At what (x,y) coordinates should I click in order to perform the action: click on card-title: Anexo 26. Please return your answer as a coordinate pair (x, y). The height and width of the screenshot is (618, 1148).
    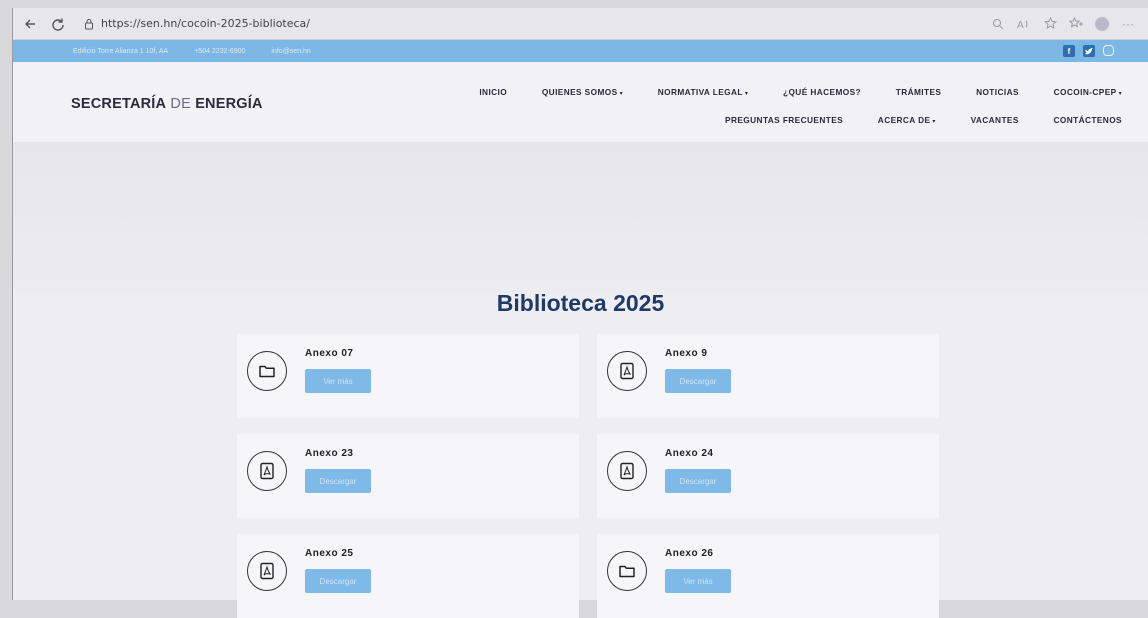
    Looking at the image, I should click on (689, 553).